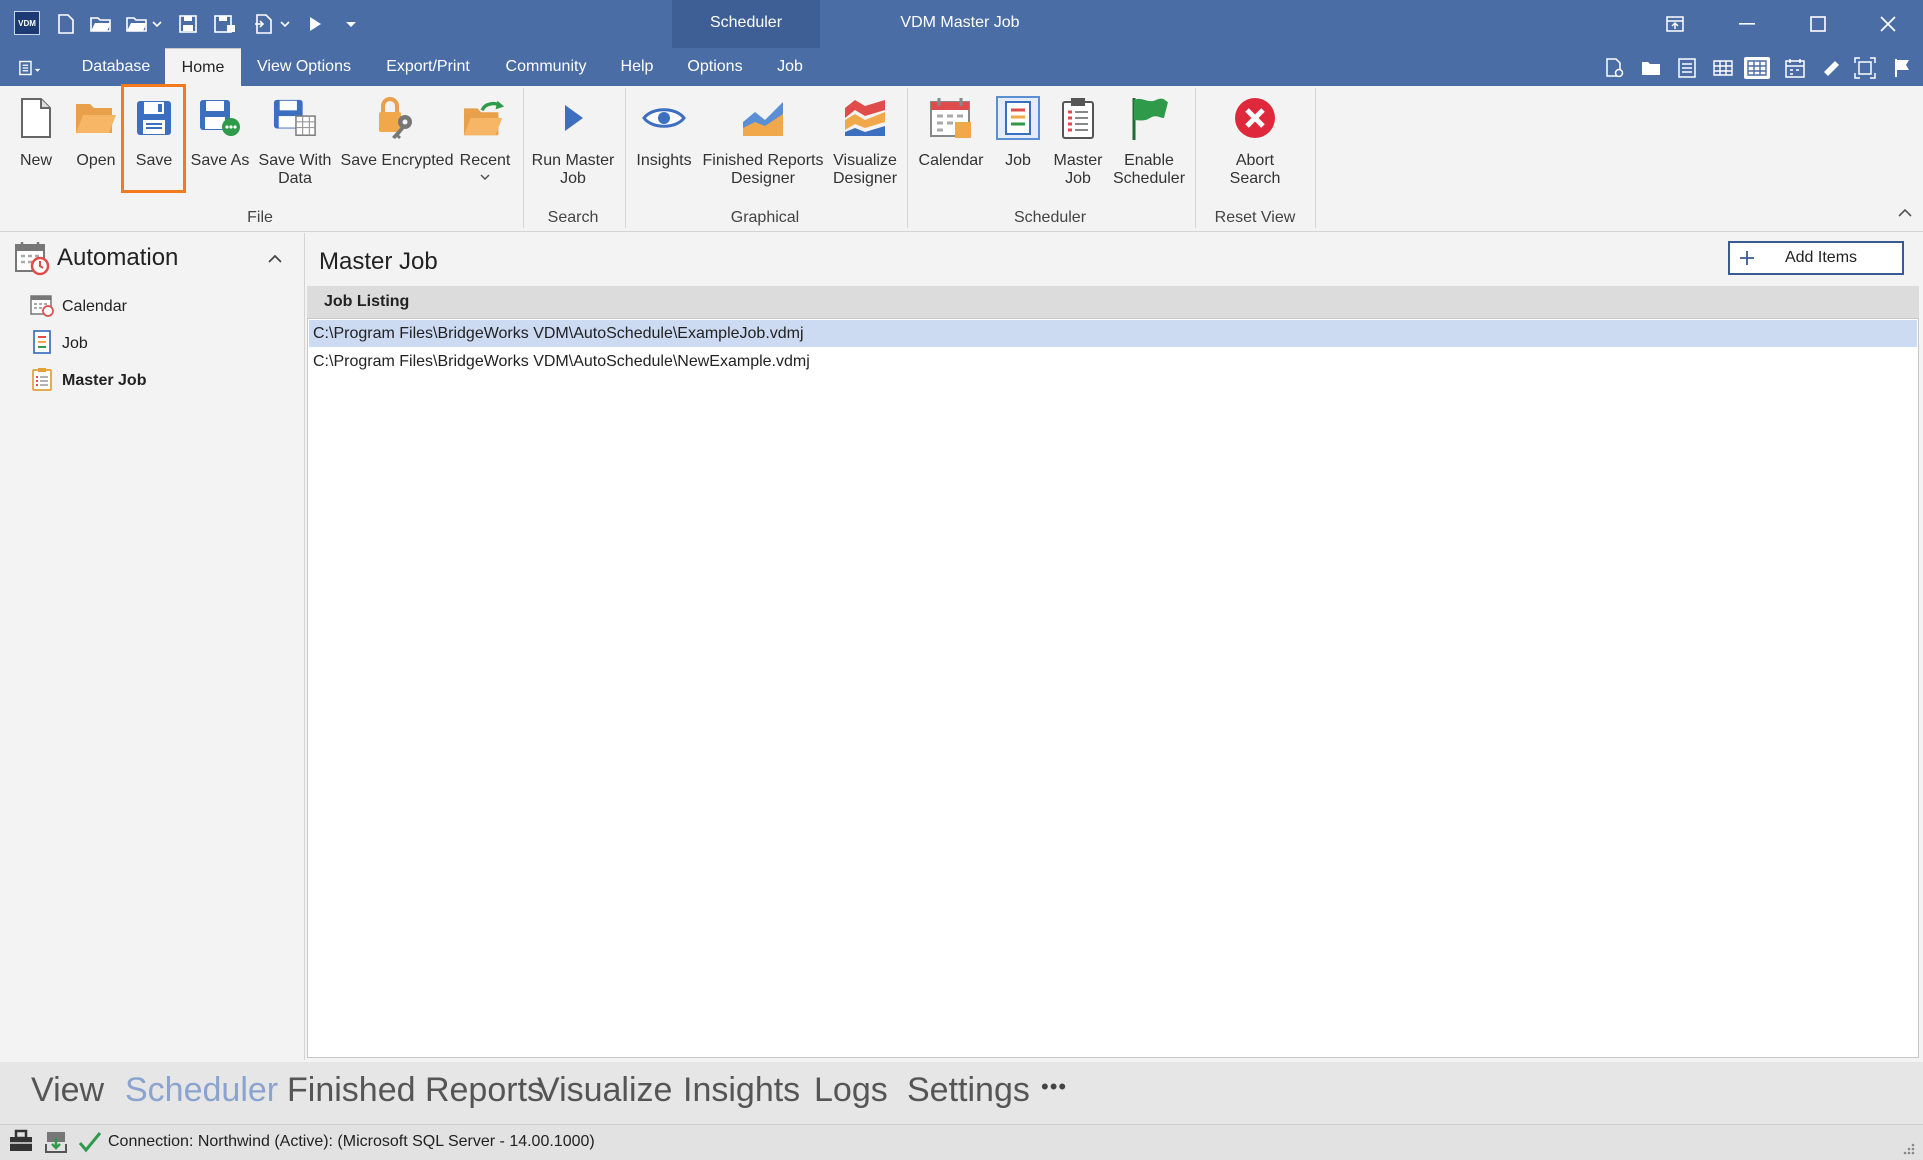  Describe the element at coordinates (188, 24) in the screenshot. I see `save-icon` at that location.